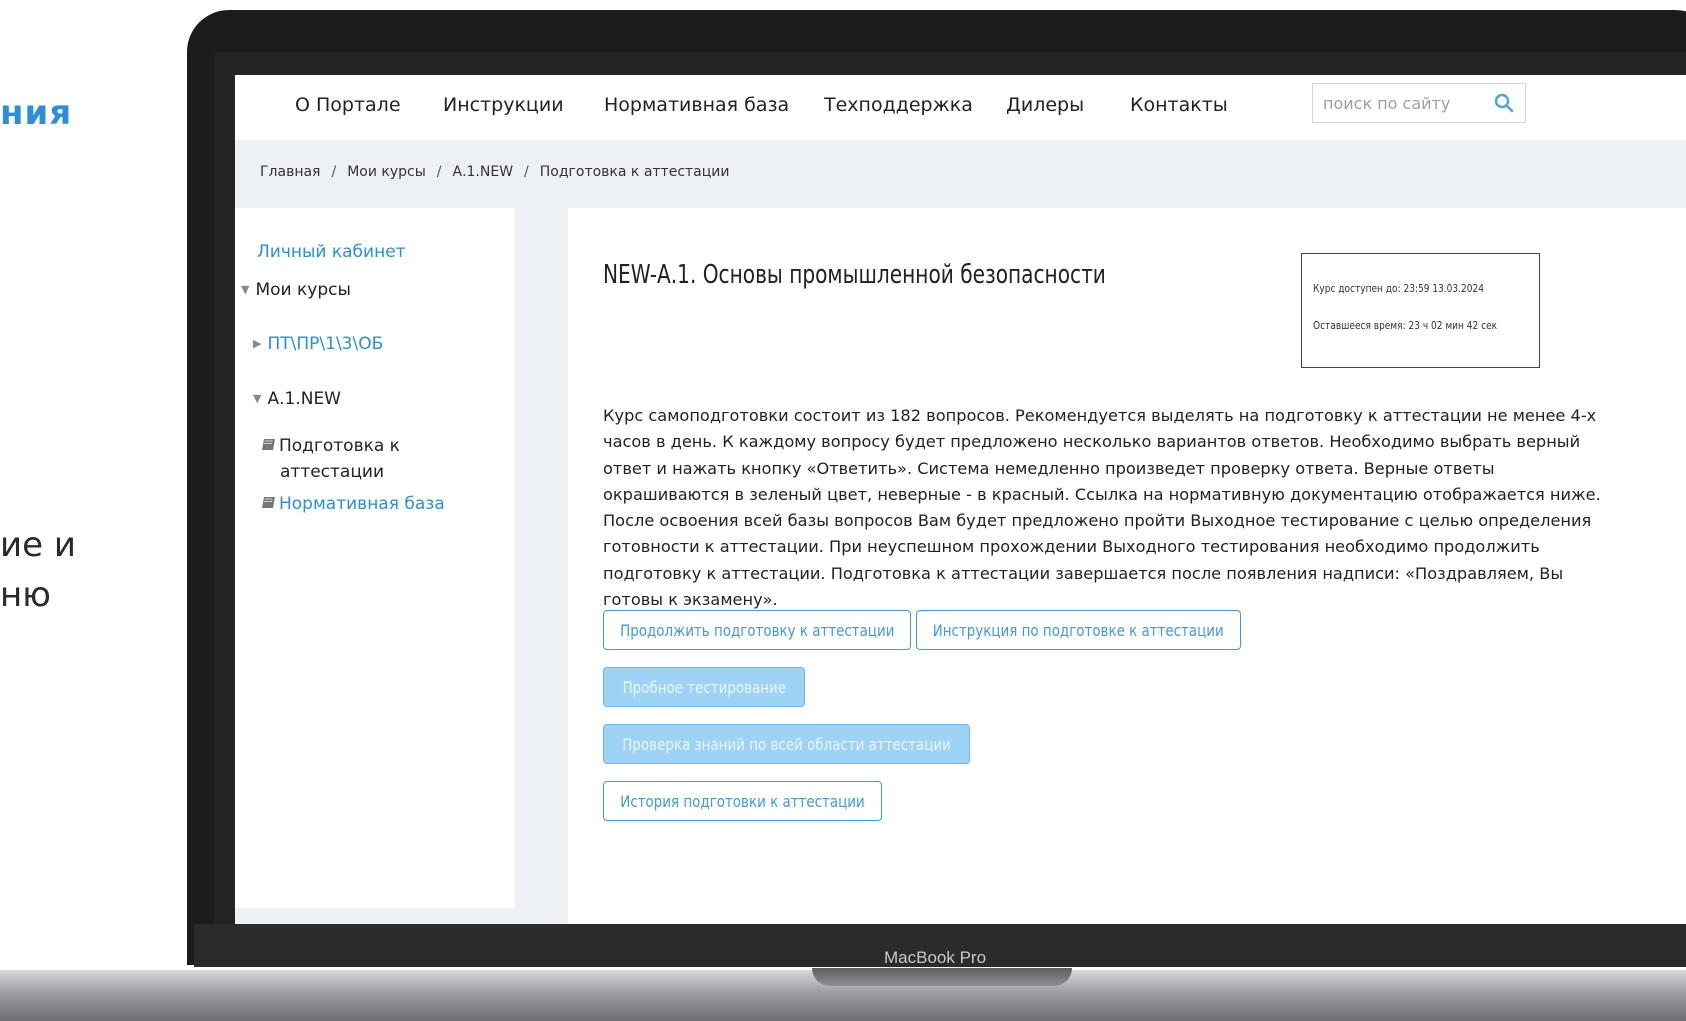 This screenshot has width=1686, height=1021. Describe the element at coordinates (1408, 103) in the screenshot. I see `search-input` at that location.